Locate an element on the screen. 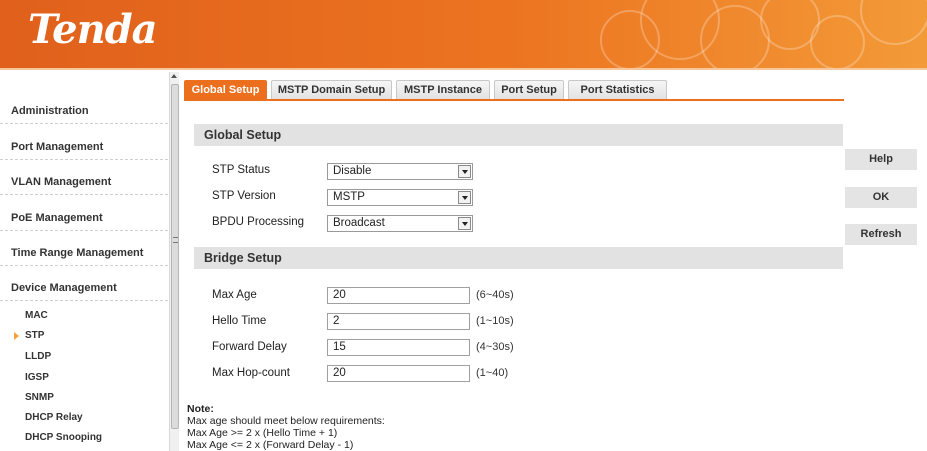  sidebar-subitem-igsp: IGSP is located at coordinates (84, 377).